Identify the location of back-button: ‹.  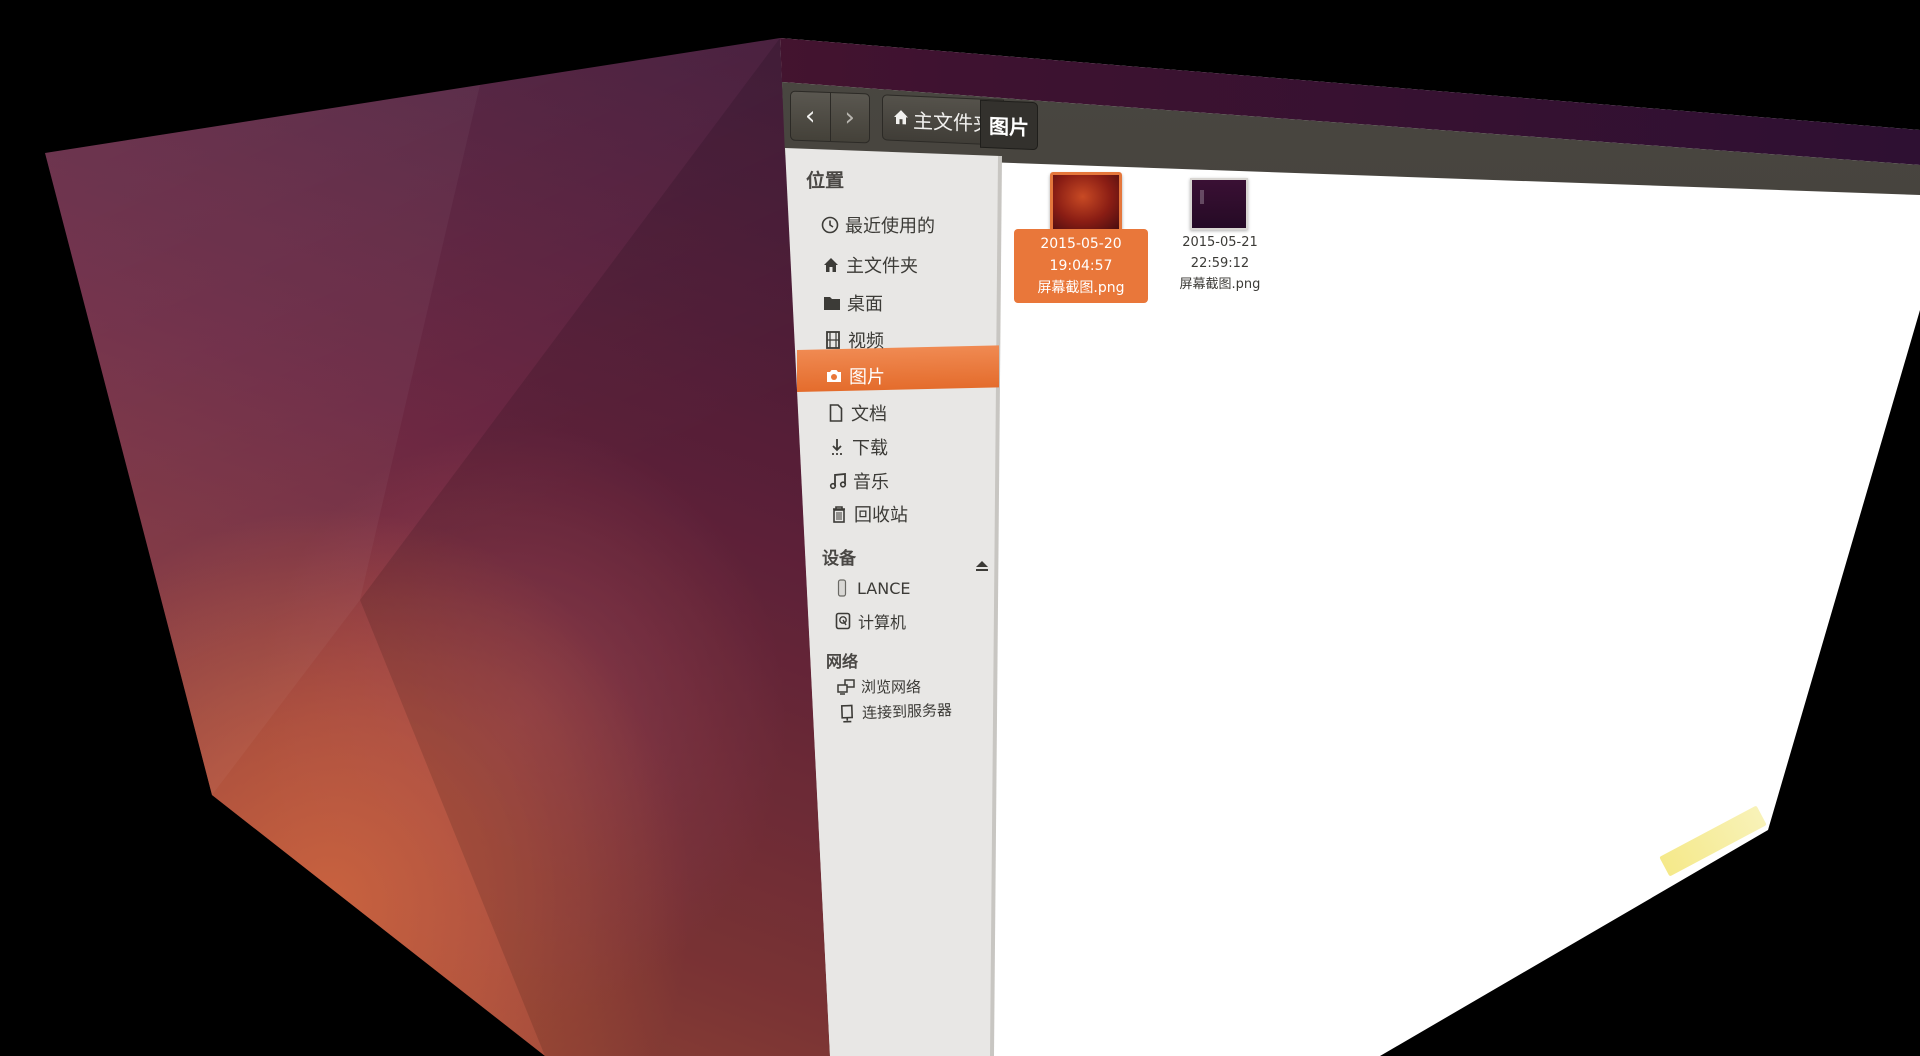
(810, 116).